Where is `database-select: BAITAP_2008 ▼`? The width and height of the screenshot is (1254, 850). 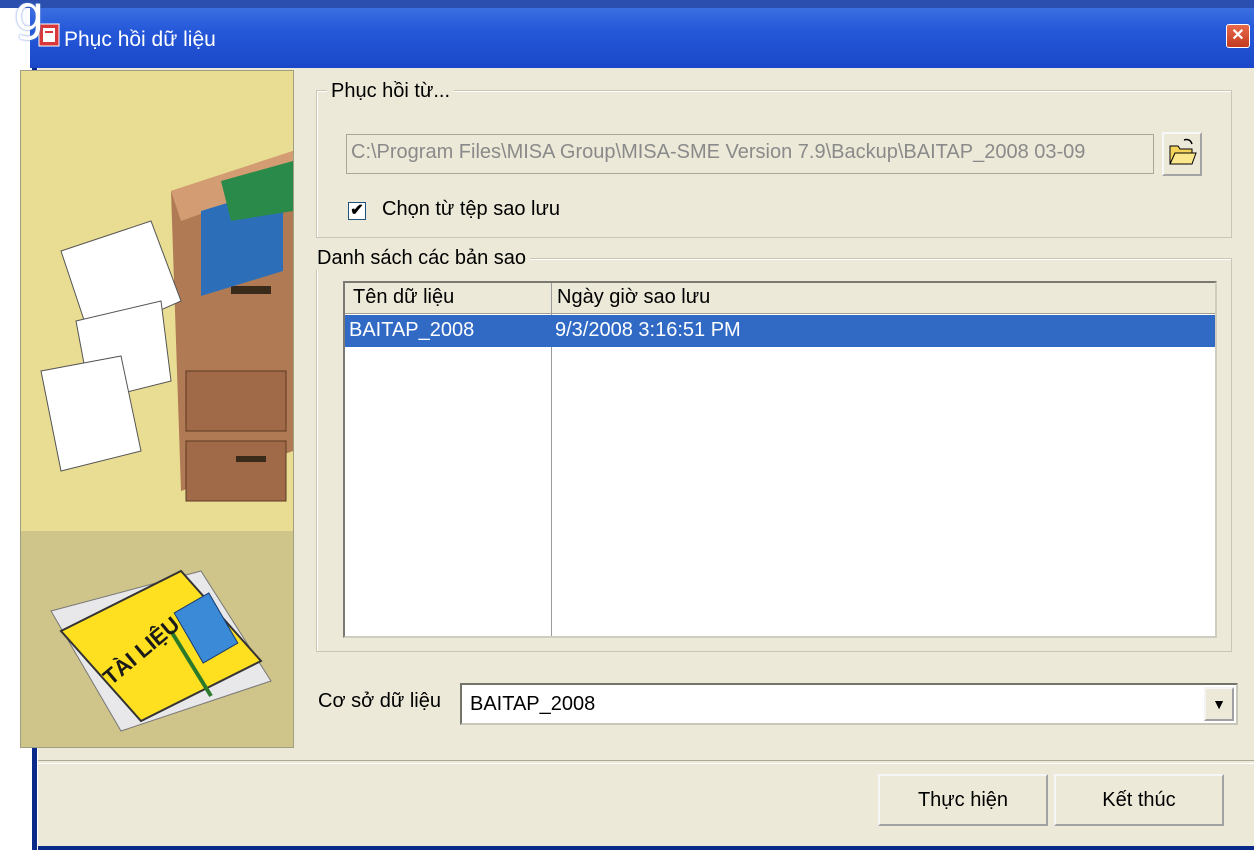
database-select: BAITAP_2008 ▼ is located at coordinates (849, 704).